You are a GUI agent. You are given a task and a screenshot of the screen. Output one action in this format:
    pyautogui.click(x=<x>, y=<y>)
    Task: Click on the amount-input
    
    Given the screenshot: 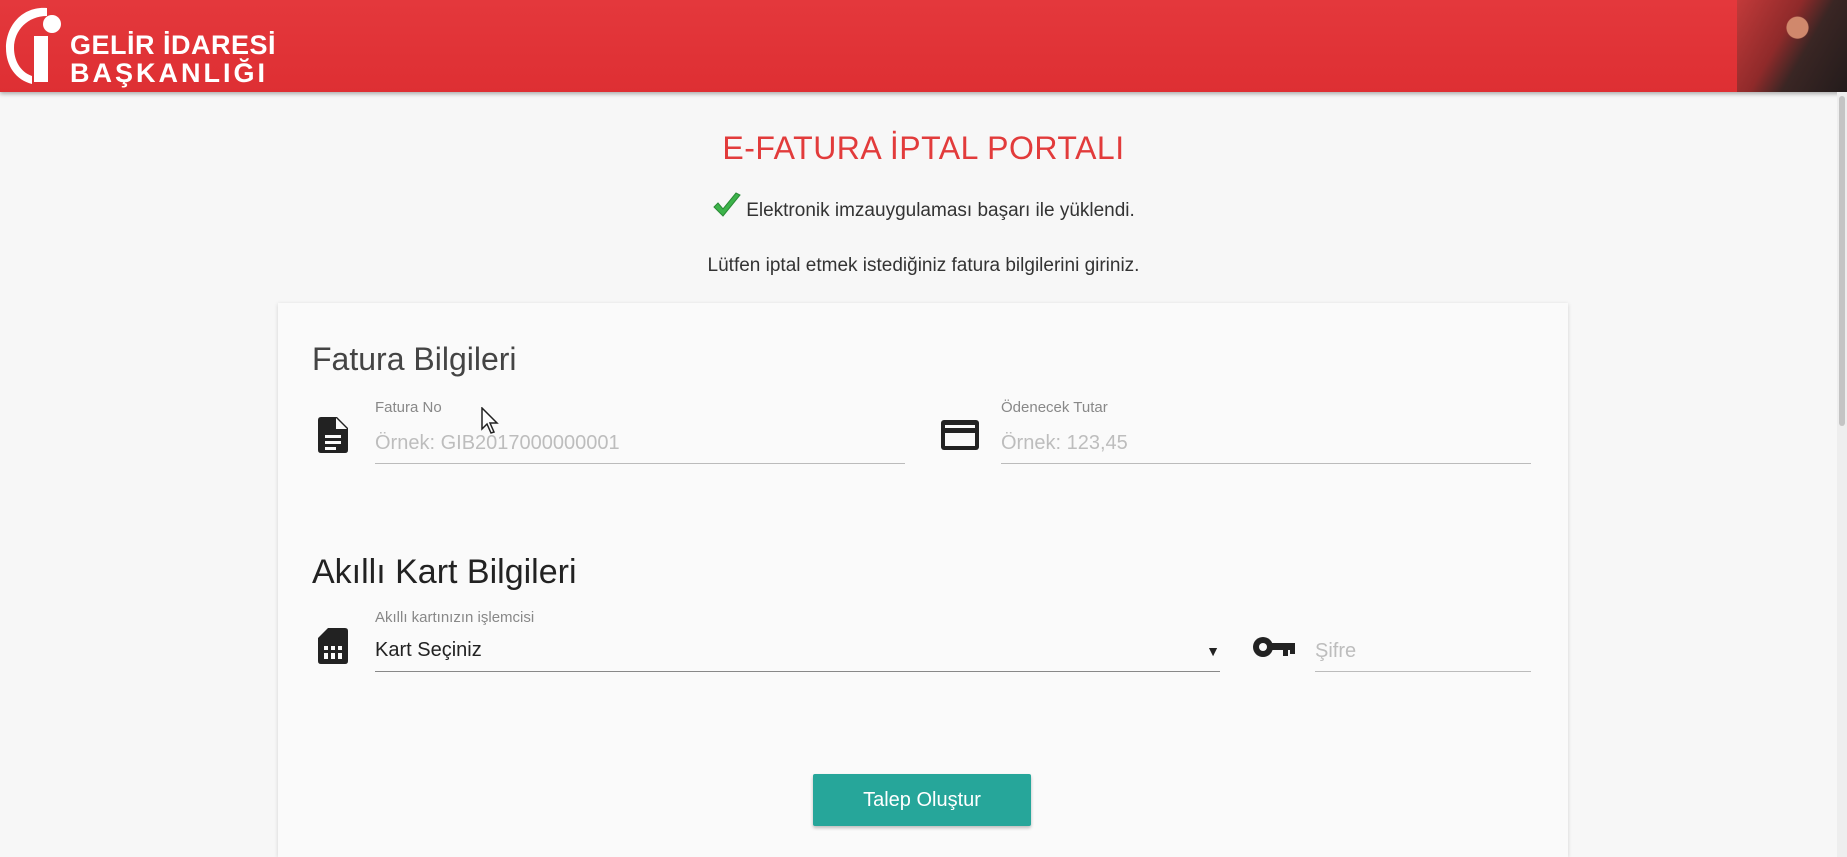 What is the action you would take?
    pyautogui.click(x=1266, y=443)
    